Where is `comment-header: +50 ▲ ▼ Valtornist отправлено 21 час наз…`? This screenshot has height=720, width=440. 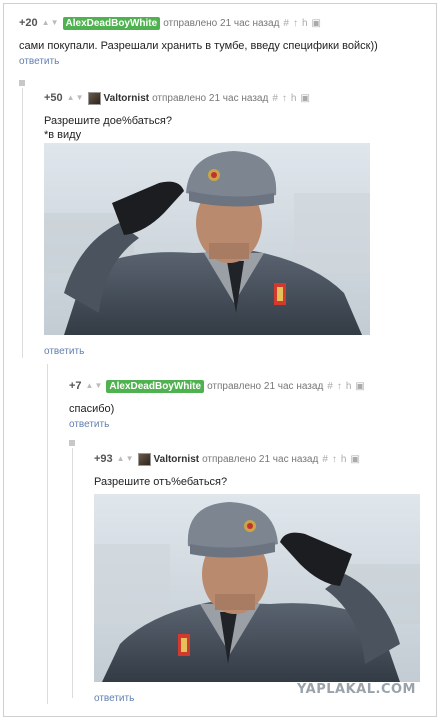
comment-header: +50 ▲ ▼ Valtornist отправлено 21 час наз… is located at coordinates (234, 98).